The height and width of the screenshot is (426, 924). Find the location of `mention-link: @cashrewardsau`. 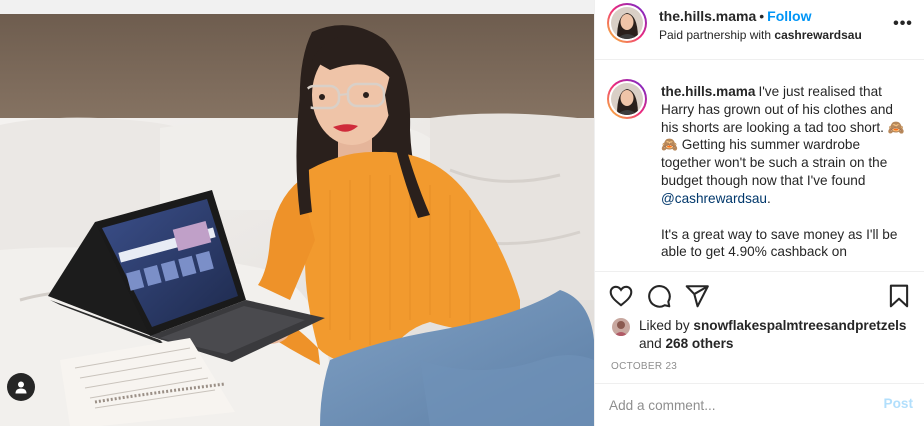

mention-link: @cashrewardsau is located at coordinates (714, 198).